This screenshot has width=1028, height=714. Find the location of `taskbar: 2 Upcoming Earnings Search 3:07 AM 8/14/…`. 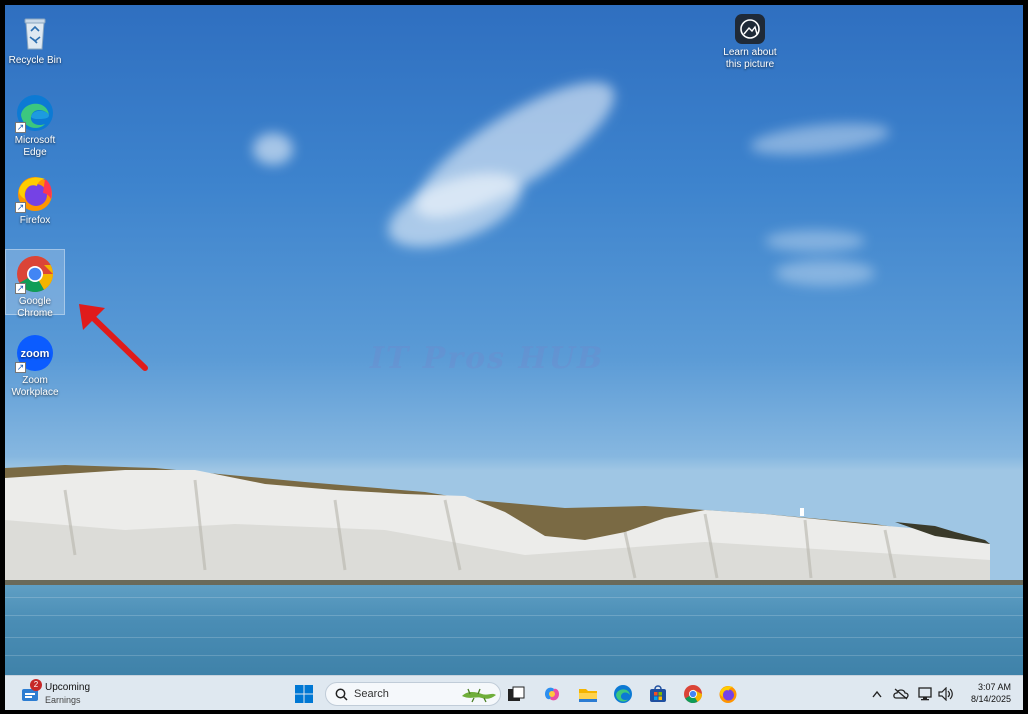

taskbar: 2 Upcoming Earnings Search 3:07 AM 8/14/… is located at coordinates (514, 692).